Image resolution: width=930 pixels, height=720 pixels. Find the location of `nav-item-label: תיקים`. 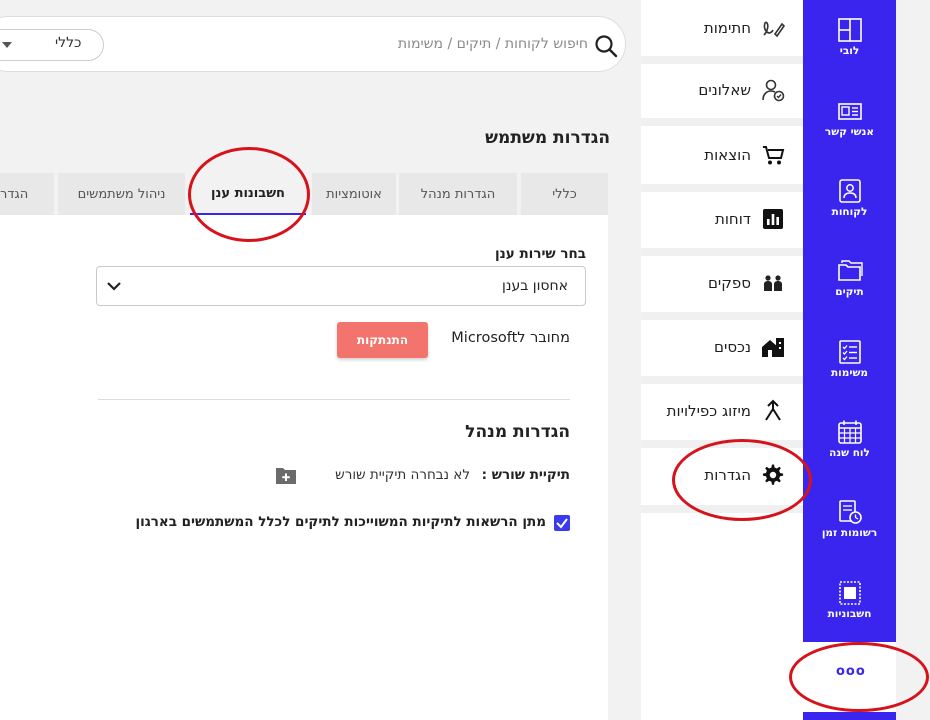

nav-item-label: תיקים is located at coordinates (849, 292).